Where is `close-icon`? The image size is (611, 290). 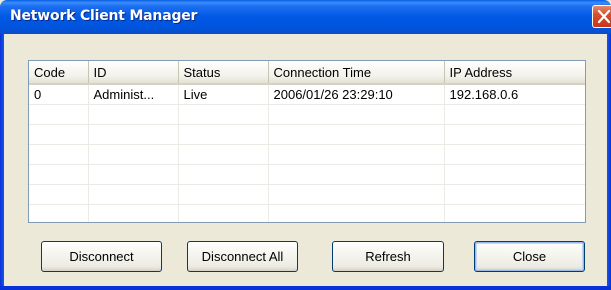
close-icon is located at coordinates (604, 16).